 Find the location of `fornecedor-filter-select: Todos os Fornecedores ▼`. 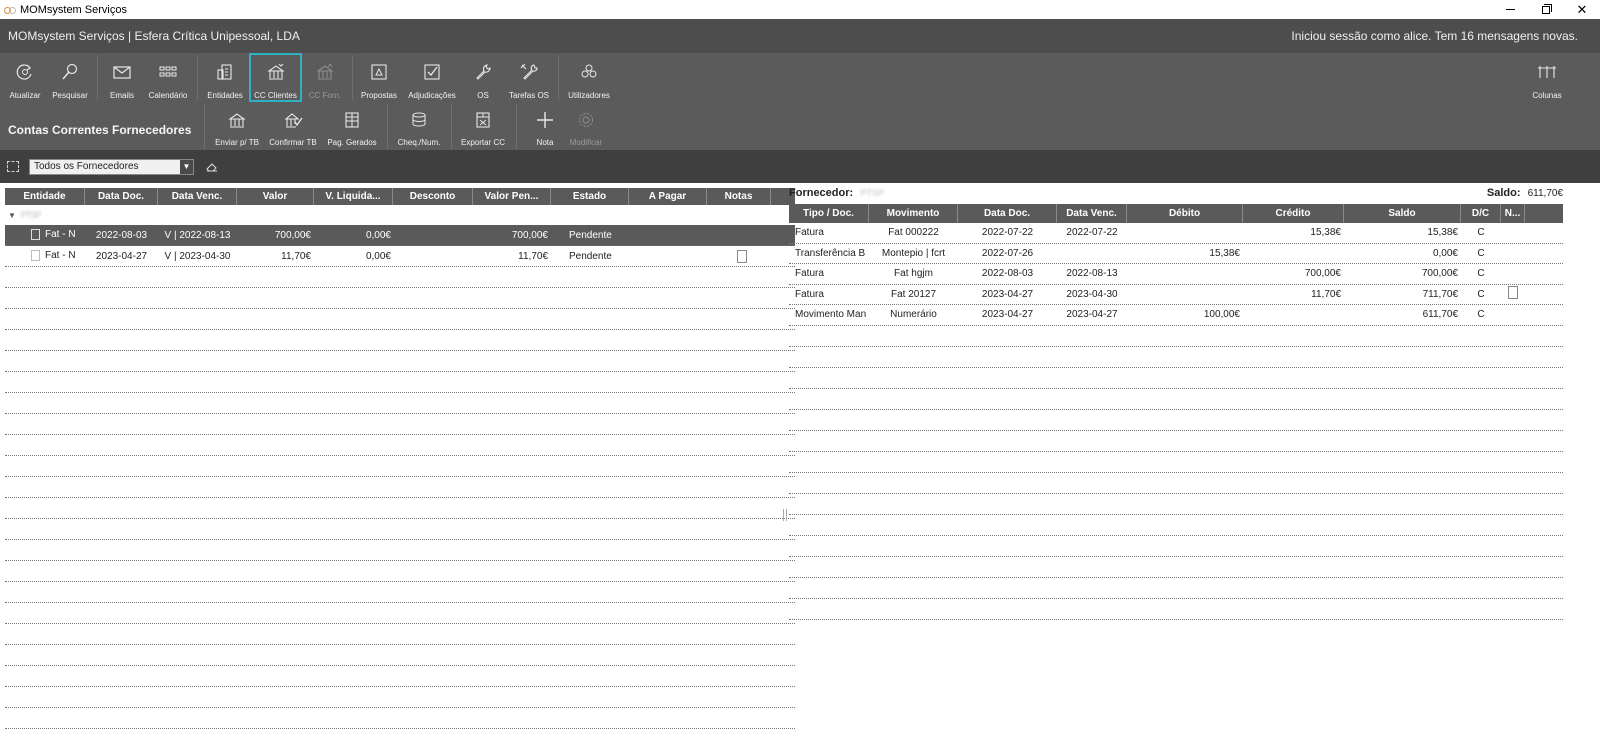

fornecedor-filter-select: Todos os Fornecedores ▼ is located at coordinates (111, 167).